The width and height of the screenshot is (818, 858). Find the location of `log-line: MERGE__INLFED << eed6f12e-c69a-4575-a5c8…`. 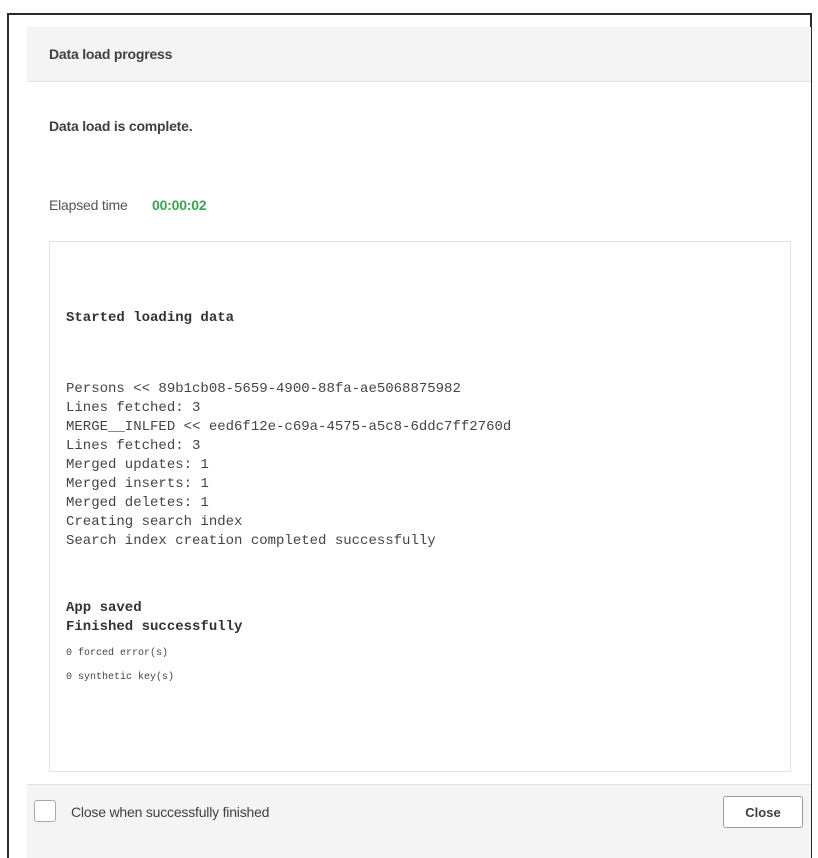

log-line: MERGE__INLFED << eed6f12e-c69a-4575-a5c8… is located at coordinates (289, 427).